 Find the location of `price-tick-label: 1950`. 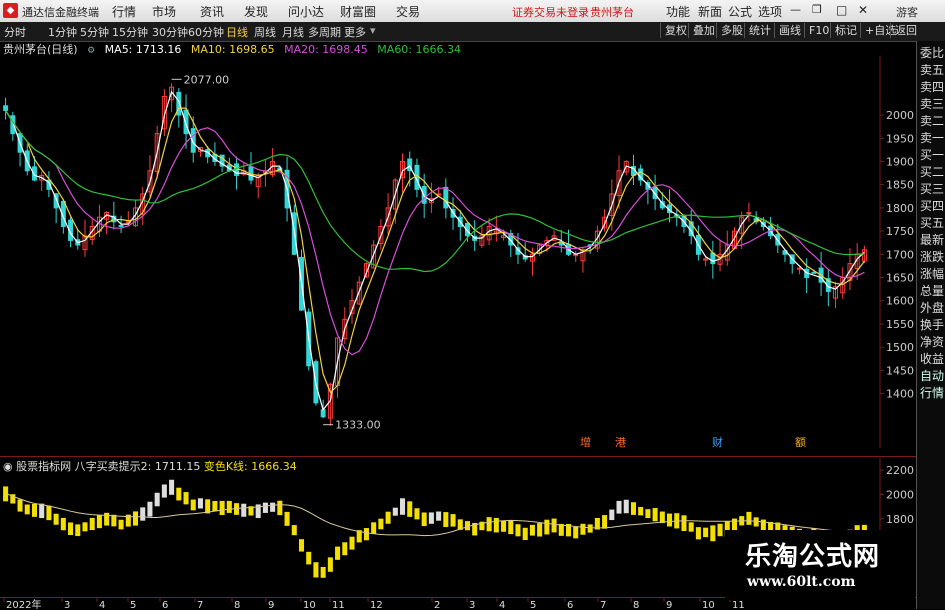

price-tick-label: 1950 is located at coordinates (900, 138).